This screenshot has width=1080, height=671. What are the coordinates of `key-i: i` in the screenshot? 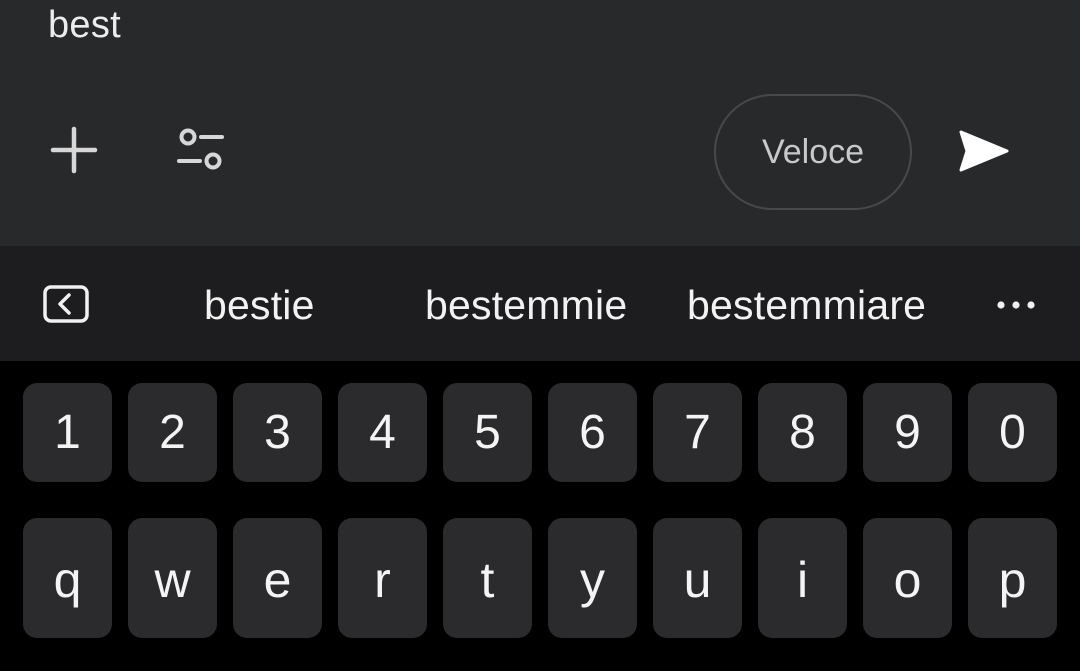 It's located at (802, 578).